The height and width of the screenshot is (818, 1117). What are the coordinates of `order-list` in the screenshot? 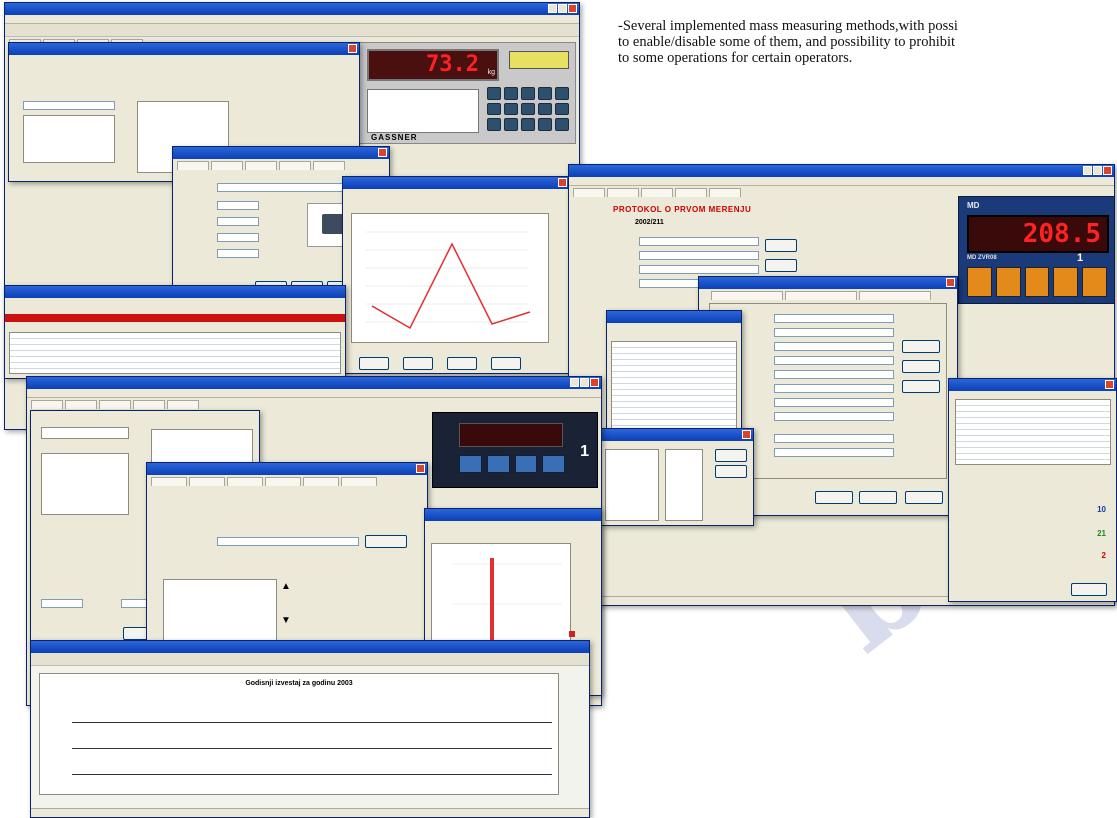 It's located at (220, 612).